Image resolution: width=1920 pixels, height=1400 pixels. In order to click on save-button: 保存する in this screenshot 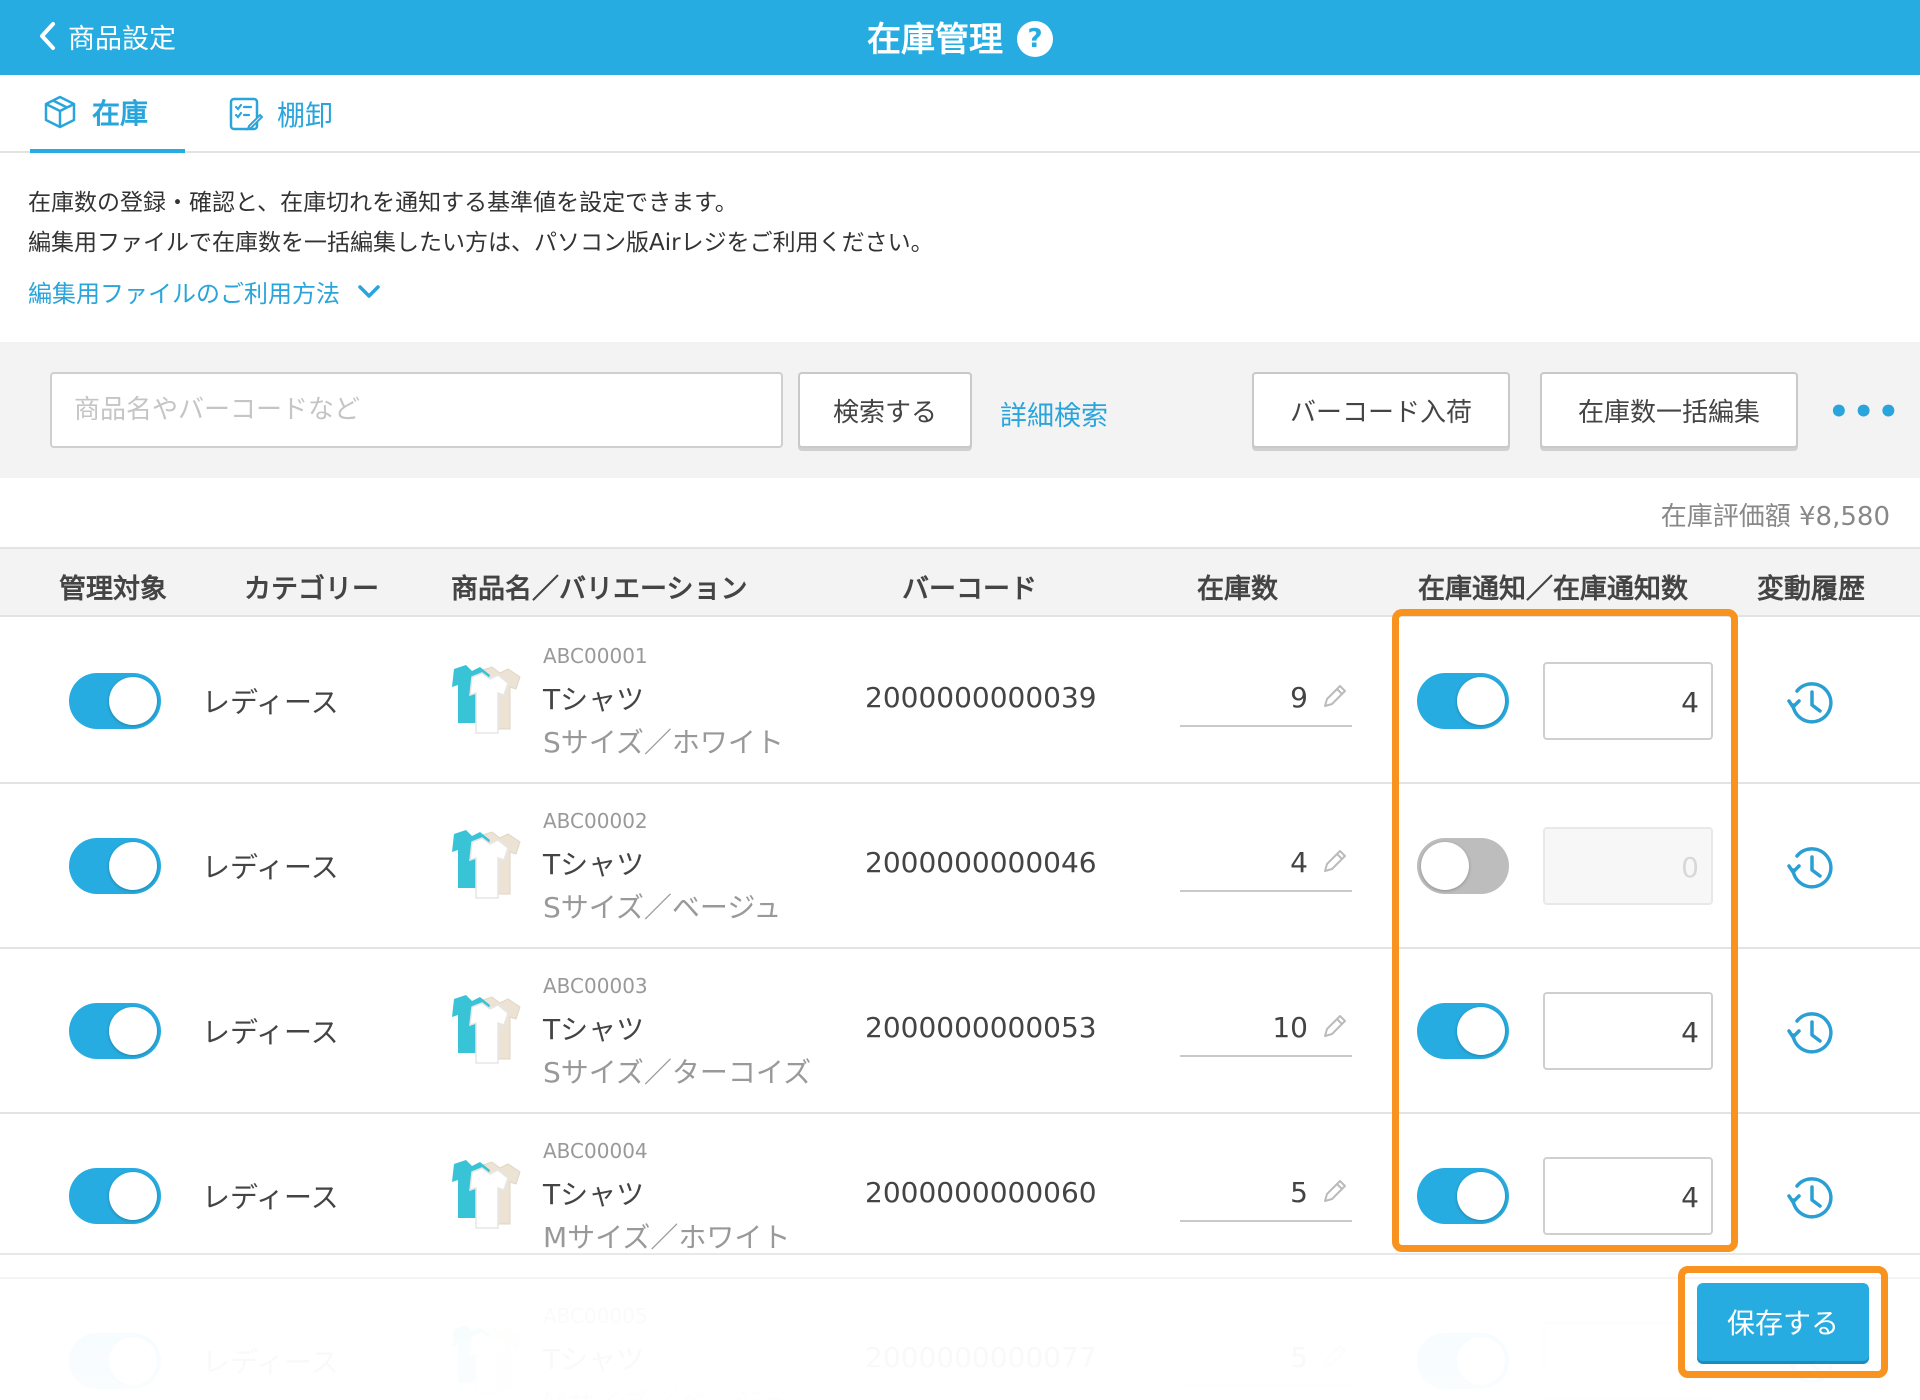, I will do `click(1783, 1322)`.